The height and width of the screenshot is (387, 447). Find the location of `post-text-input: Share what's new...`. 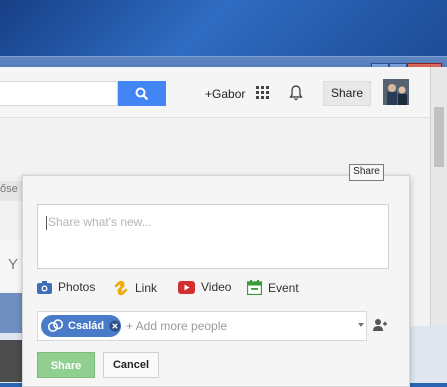

post-text-input: Share what's new... is located at coordinates (213, 236).